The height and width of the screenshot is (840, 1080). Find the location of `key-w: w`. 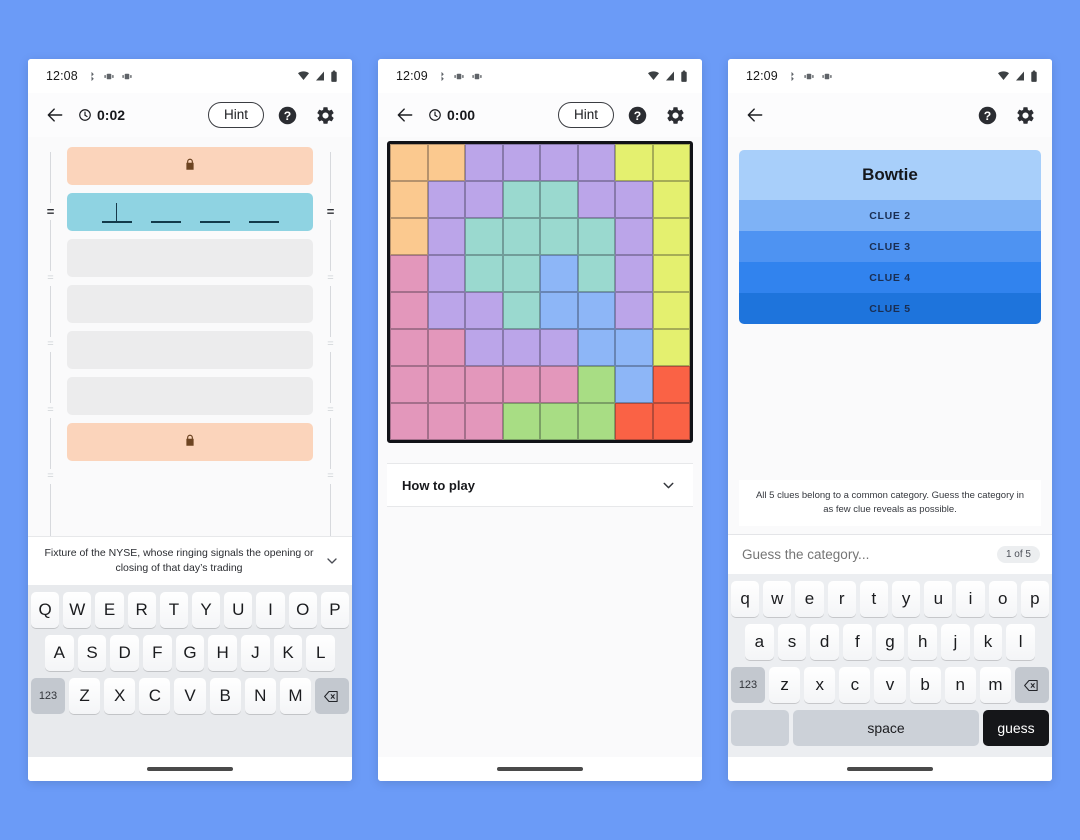

key-w: w is located at coordinates (777, 599).